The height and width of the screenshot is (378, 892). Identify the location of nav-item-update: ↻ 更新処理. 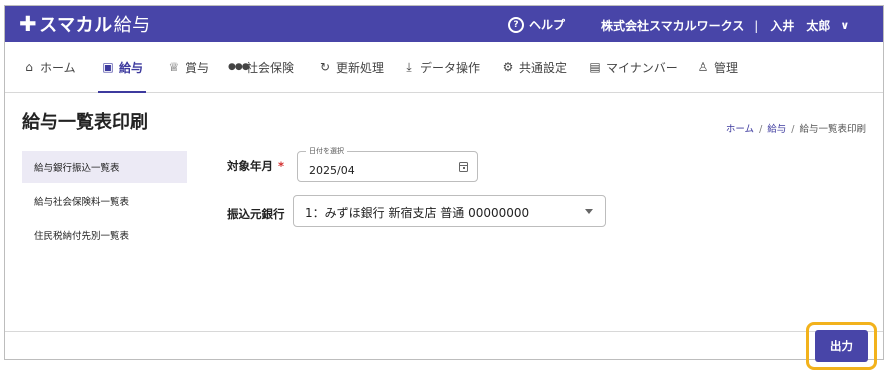
(351, 67).